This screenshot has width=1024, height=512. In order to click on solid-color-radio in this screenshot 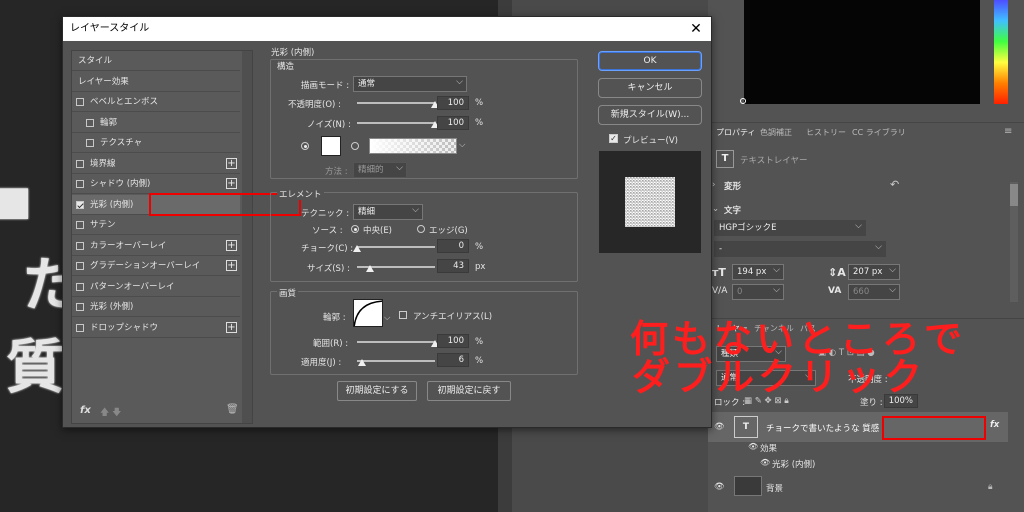, I will do `click(305, 146)`.